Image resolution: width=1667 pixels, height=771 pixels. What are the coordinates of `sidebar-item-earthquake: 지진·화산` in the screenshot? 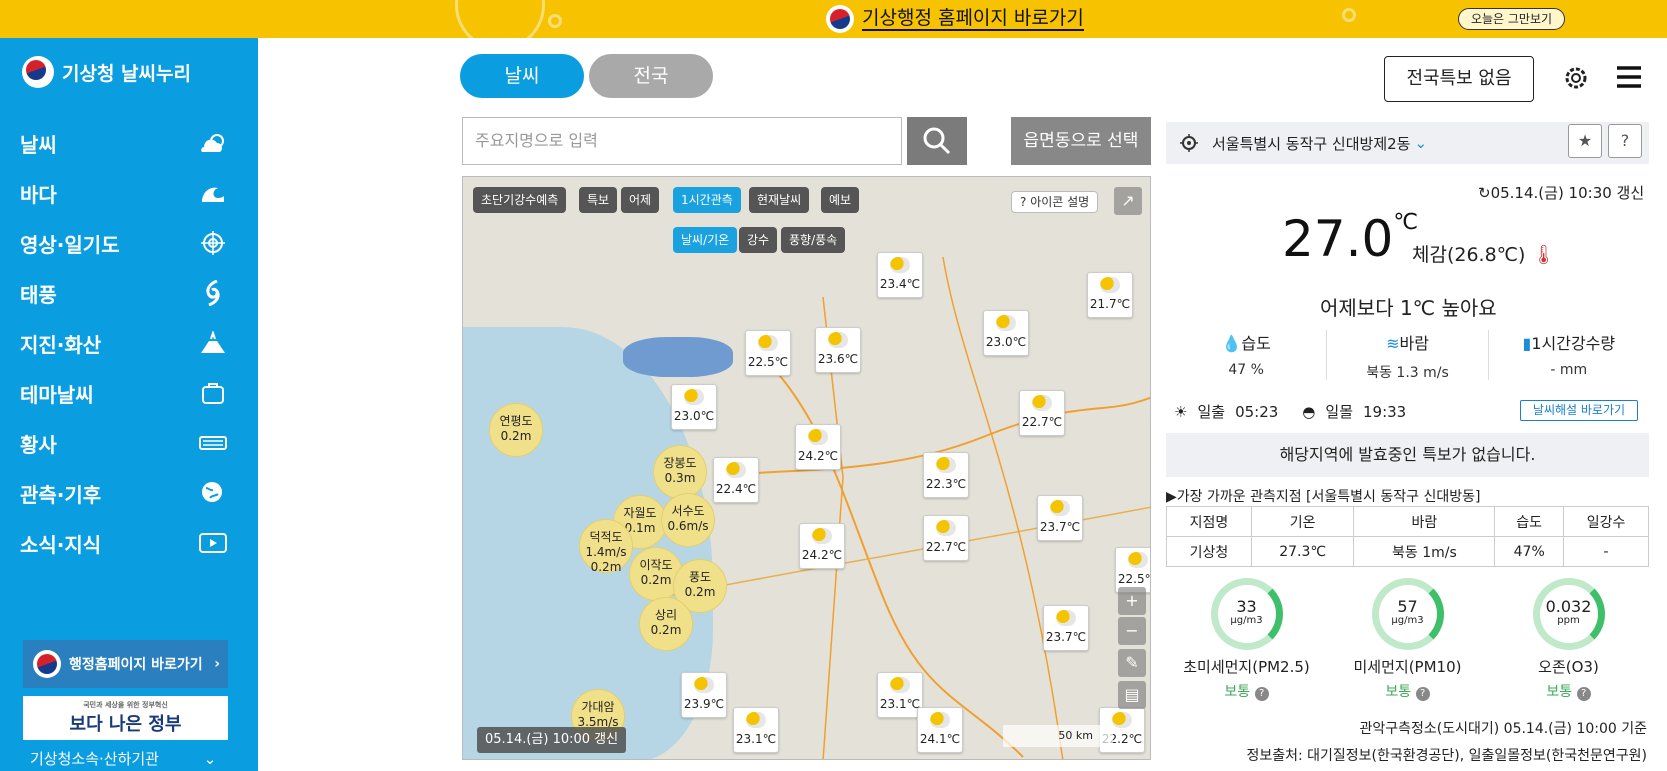 It's located at (129, 343).